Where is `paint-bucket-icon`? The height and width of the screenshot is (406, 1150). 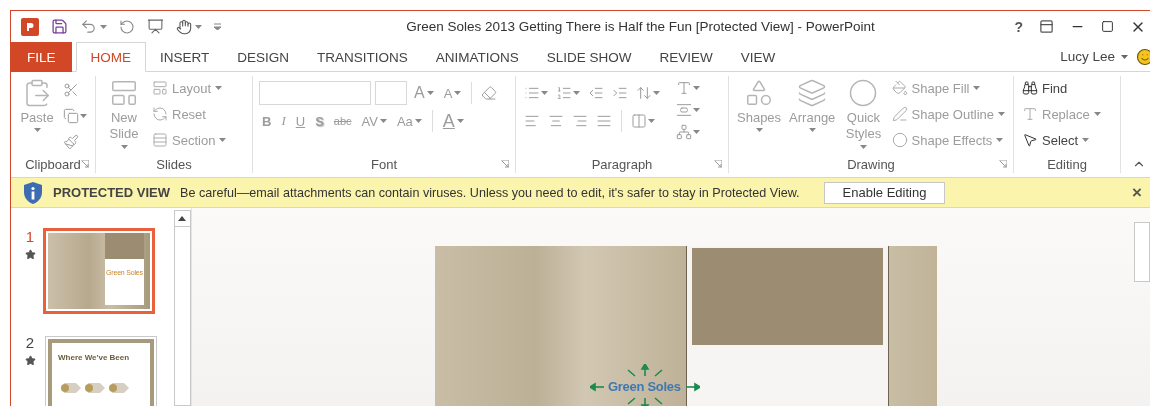 paint-bucket-icon is located at coordinates (899, 88).